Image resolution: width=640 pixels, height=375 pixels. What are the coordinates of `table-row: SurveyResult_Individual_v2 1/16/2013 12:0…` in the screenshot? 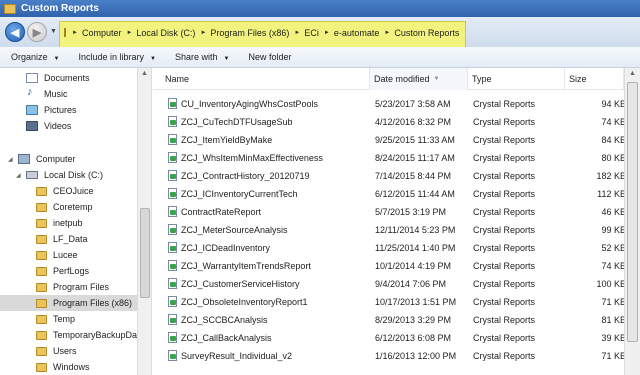 It's located at (396, 355).